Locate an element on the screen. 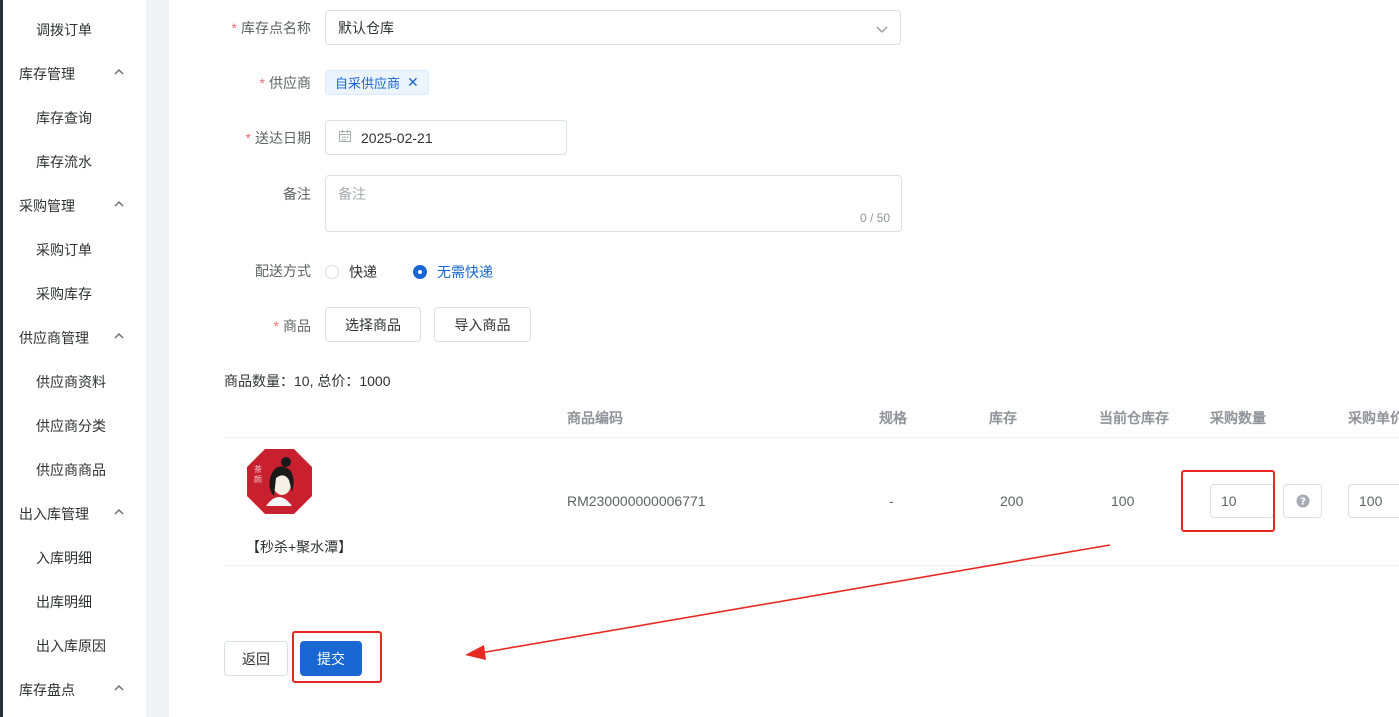 This screenshot has width=1399, height=717. col-header-code: 商品编码 is located at coordinates (595, 418).